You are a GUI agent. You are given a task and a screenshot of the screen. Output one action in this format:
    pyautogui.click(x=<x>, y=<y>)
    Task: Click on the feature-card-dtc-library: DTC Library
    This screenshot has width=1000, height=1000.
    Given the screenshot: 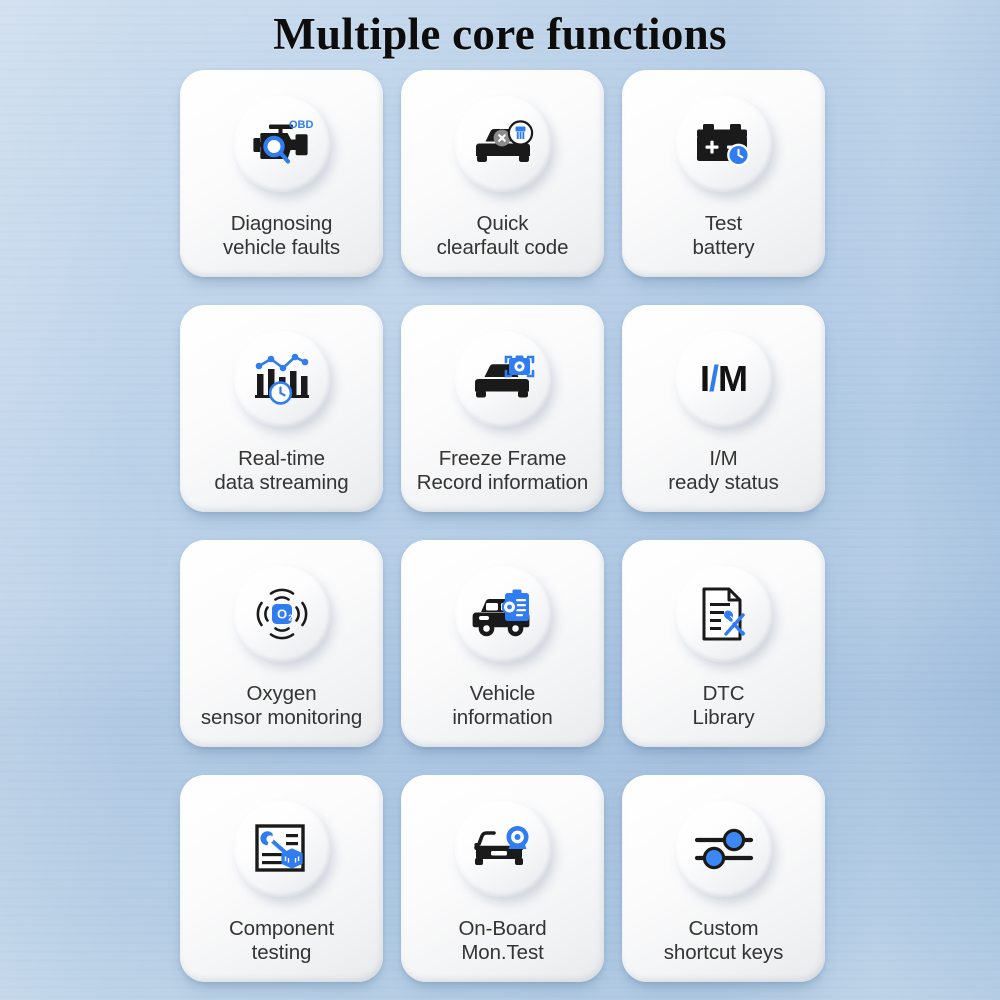 What is the action you would take?
    pyautogui.click(x=723, y=643)
    